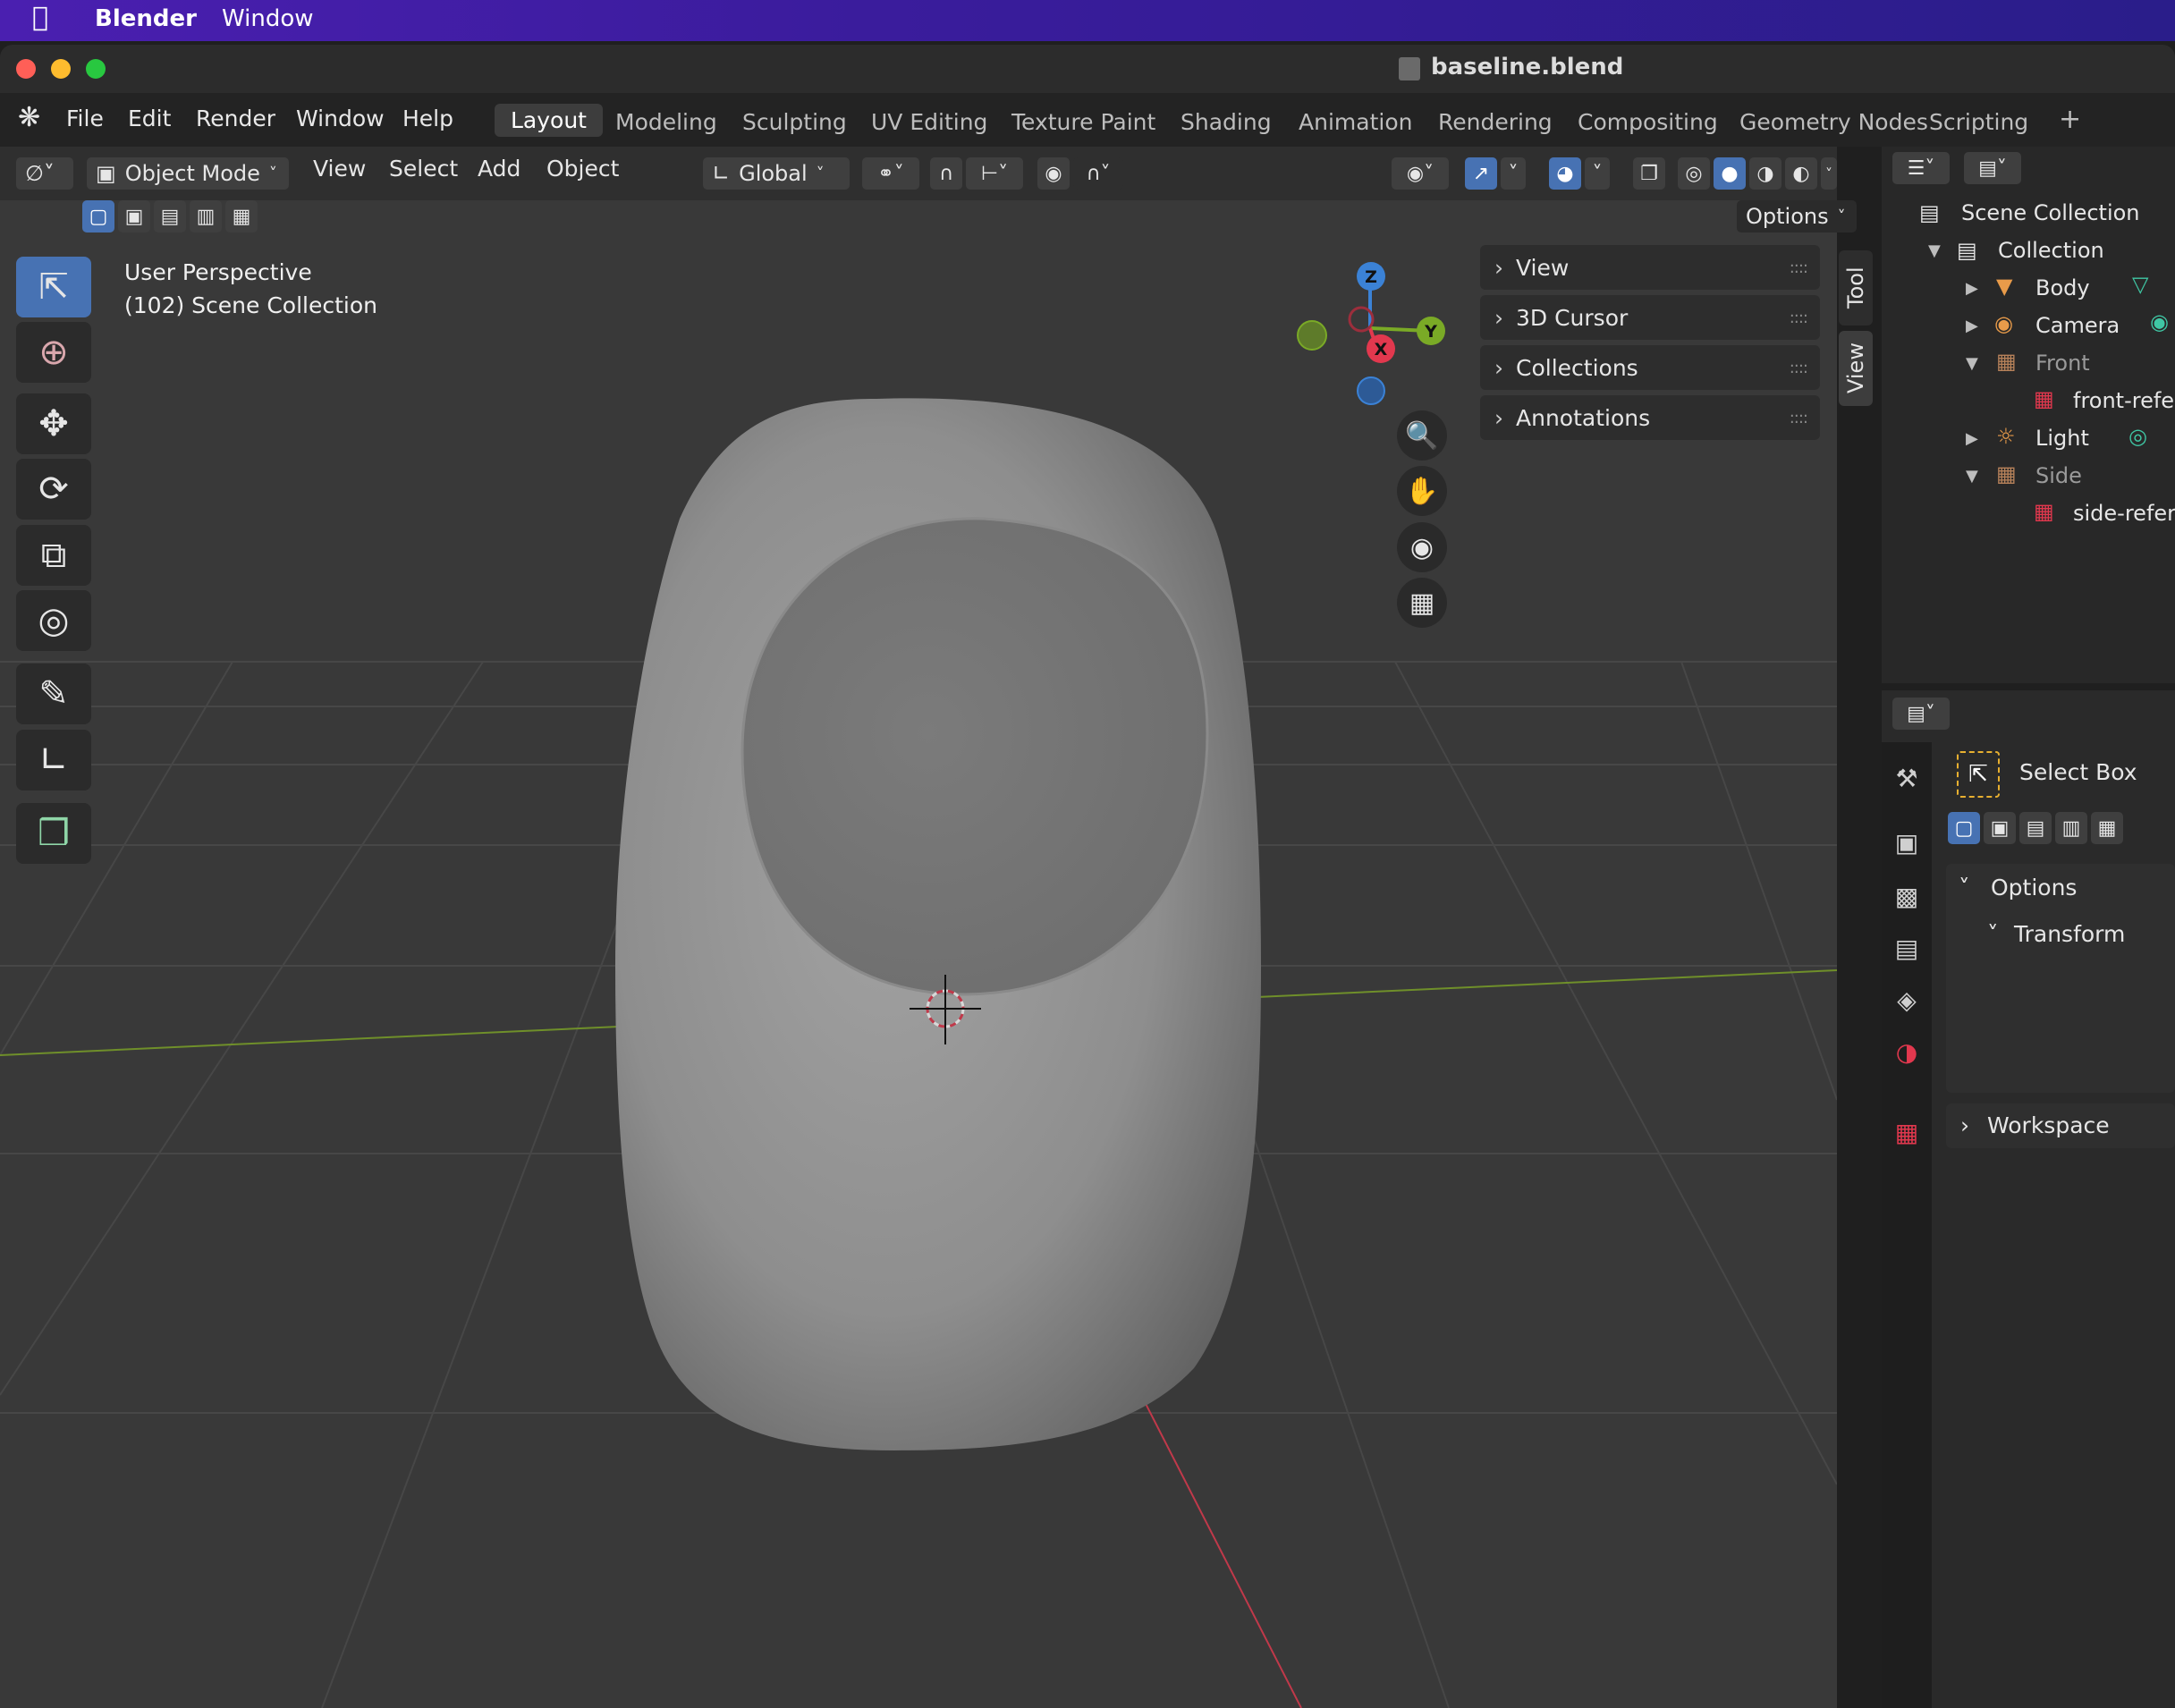 The height and width of the screenshot is (1708, 2175). Describe the element at coordinates (1312, 335) in the screenshot. I see `gizmo-neg-y-icon` at that location.